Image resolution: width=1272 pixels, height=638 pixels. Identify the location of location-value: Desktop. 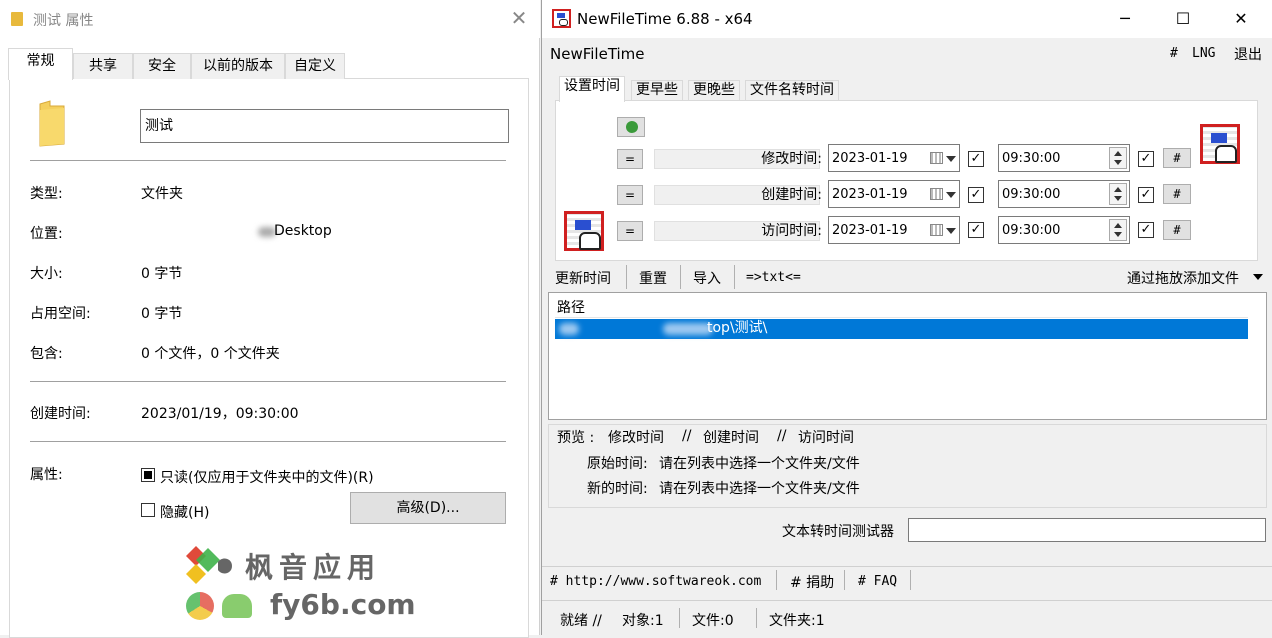
(303, 231).